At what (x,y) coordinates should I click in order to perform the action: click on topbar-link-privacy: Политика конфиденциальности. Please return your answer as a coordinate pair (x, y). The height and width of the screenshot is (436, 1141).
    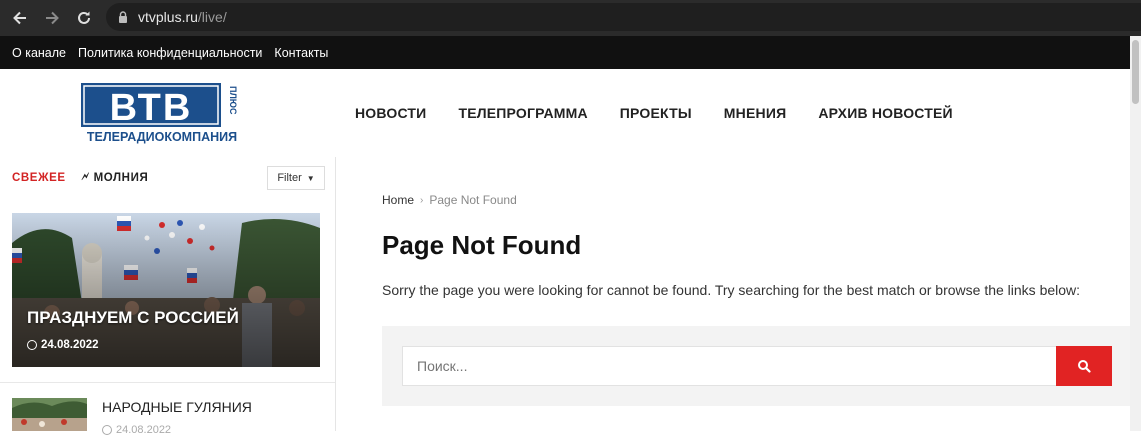
    Looking at the image, I should click on (170, 53).